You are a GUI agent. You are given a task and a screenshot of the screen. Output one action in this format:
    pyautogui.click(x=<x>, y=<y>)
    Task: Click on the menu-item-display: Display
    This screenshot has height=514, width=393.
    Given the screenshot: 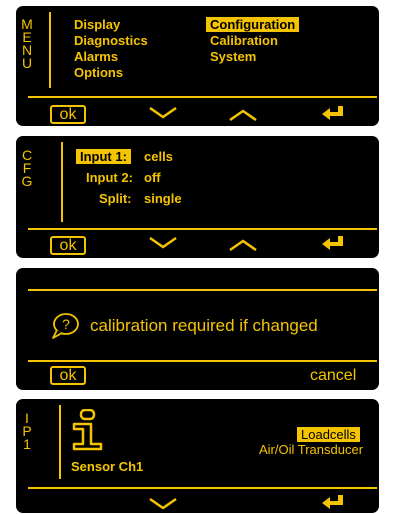 What is the action you would take?
    pyautogui.click(x=97, y=24)
    